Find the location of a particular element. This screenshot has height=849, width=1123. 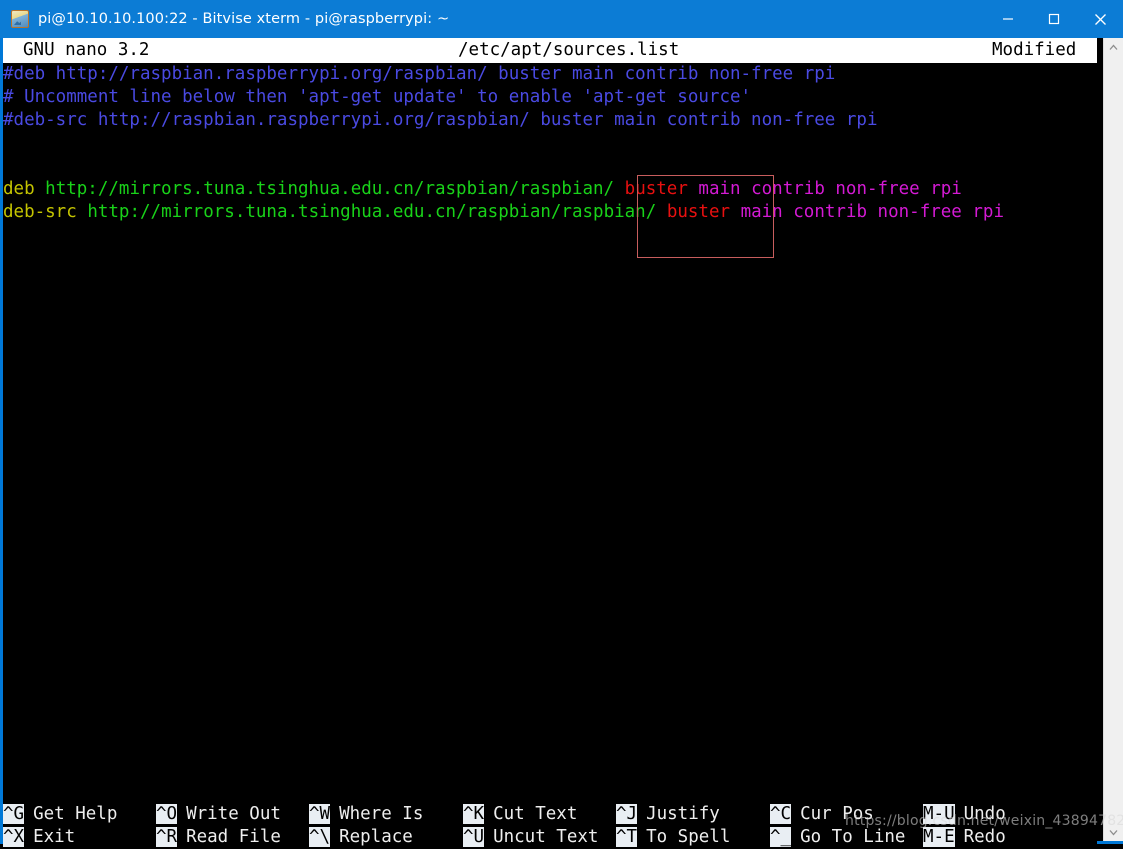

scroll-up-arrow-icon is located at coordinates (1113, 47).